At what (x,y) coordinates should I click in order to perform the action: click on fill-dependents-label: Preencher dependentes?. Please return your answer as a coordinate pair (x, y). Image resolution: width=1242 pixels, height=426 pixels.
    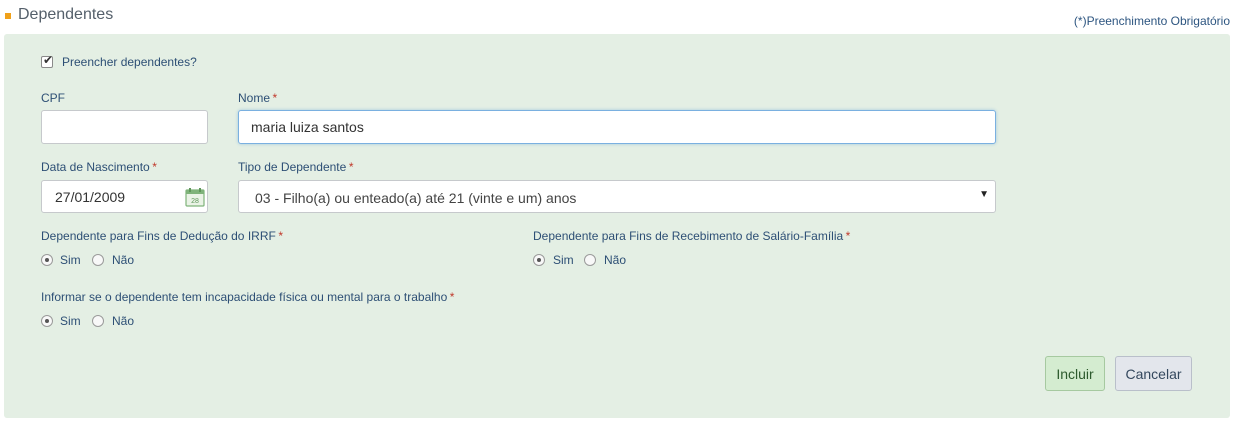
    Looking at the image, I should click on (129, 62).